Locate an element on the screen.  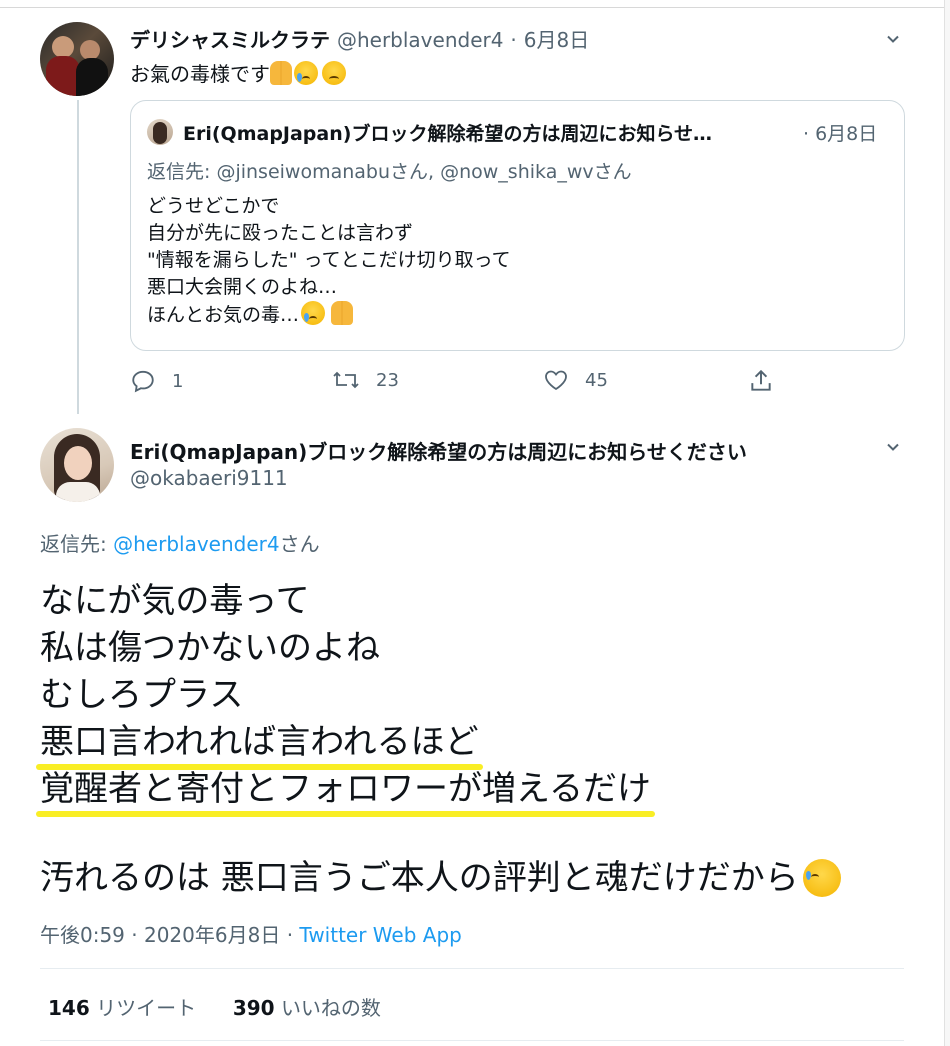
like-count: 45 is located at coordinates (596, 380).